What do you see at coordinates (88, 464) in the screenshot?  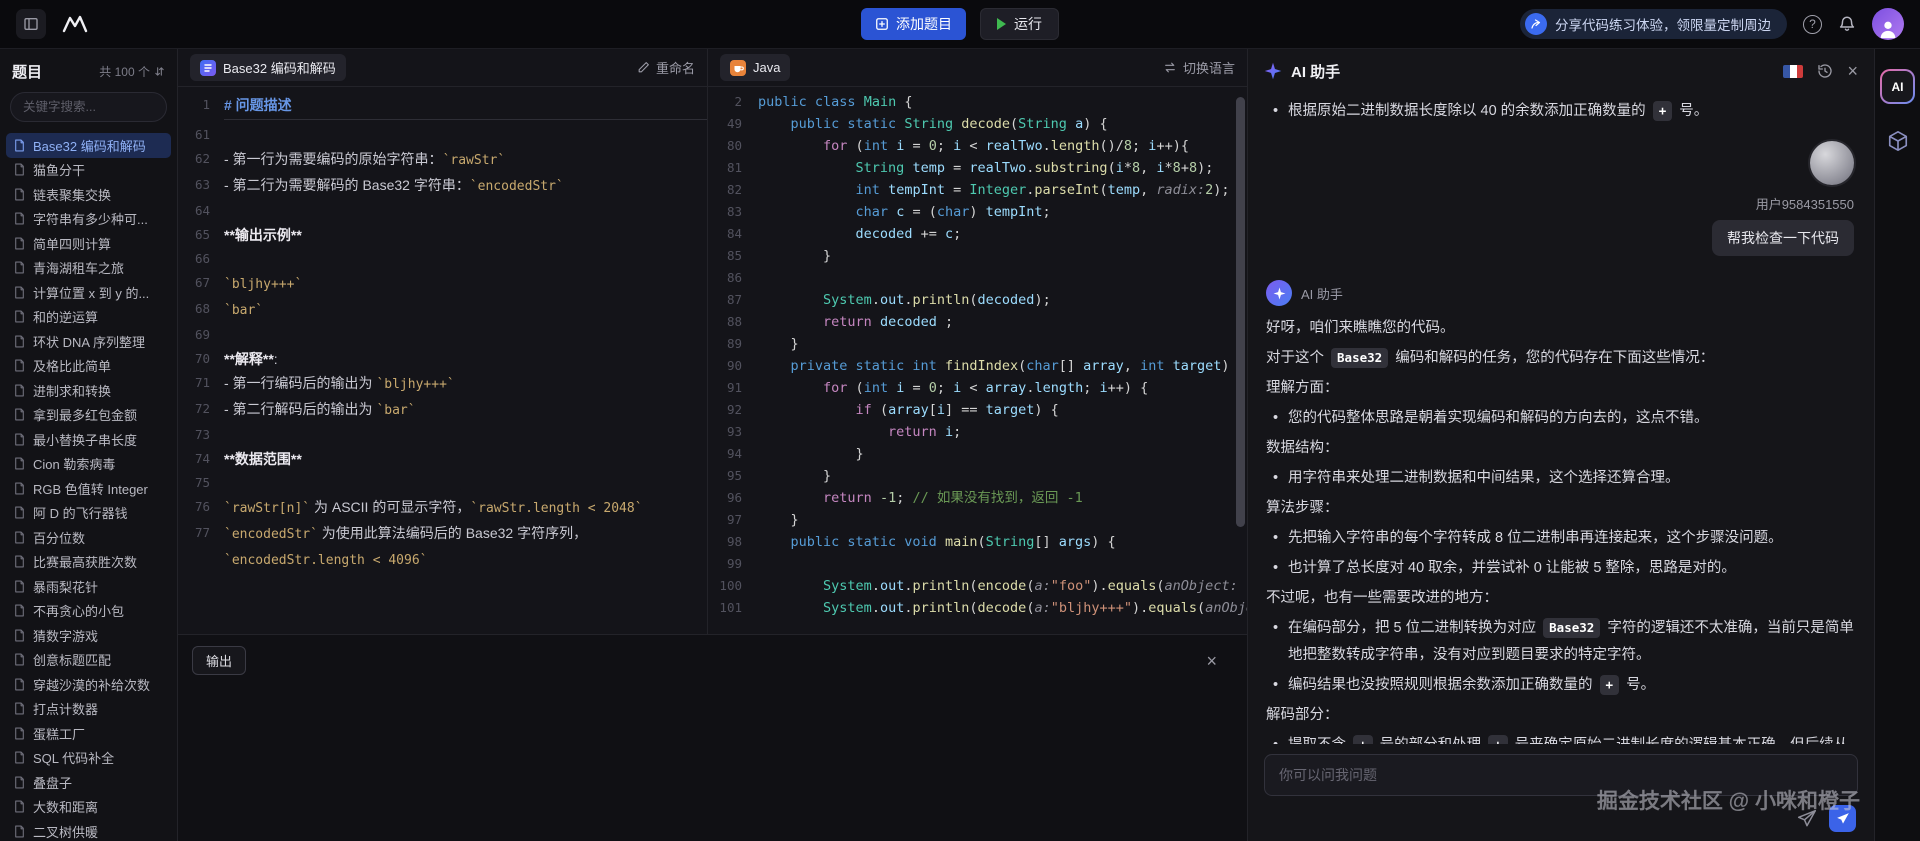 I see `sidebar-item: Cion 勒索病毒` at bounding box center [88, 464].